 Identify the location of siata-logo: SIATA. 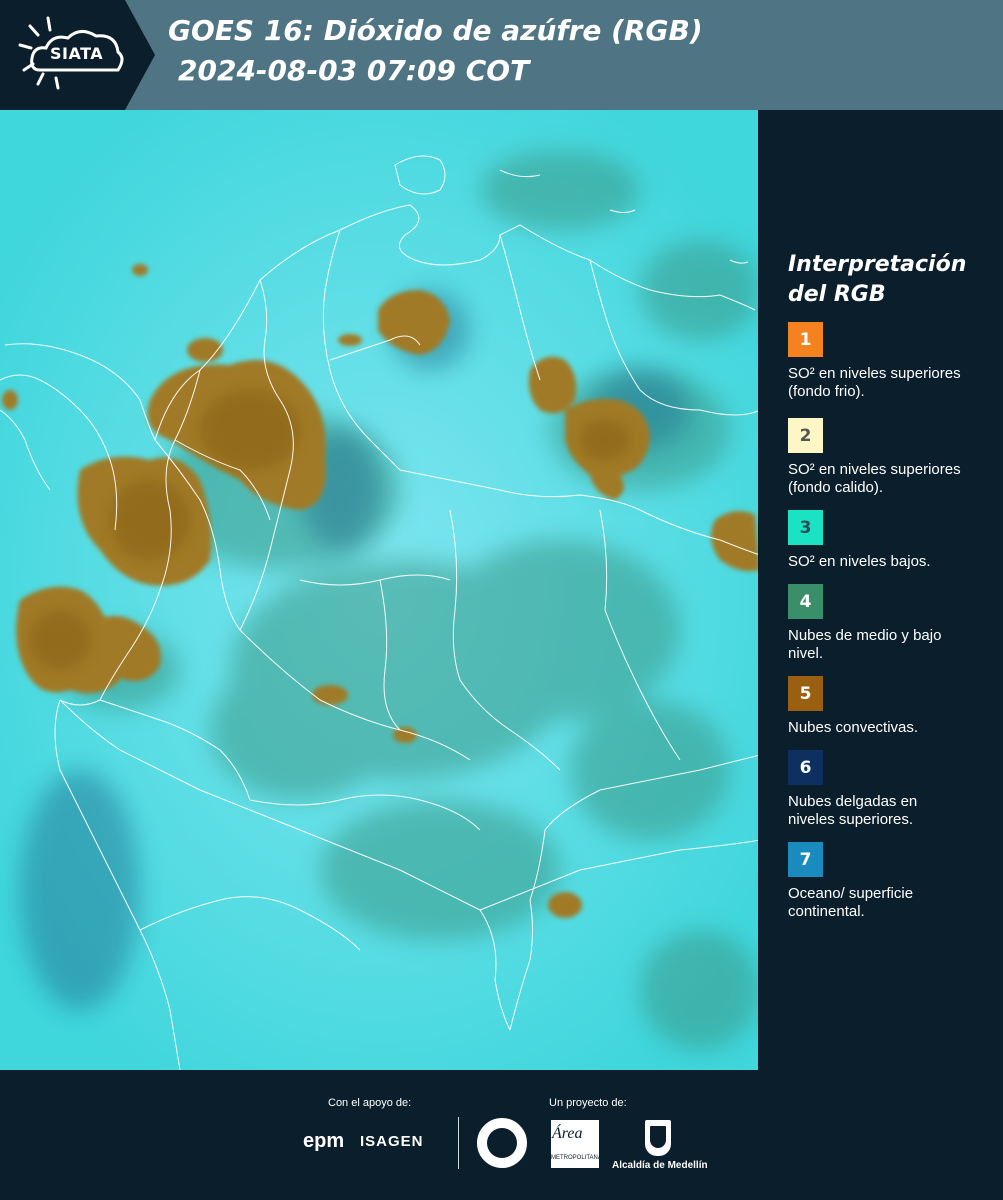
(77, 55).